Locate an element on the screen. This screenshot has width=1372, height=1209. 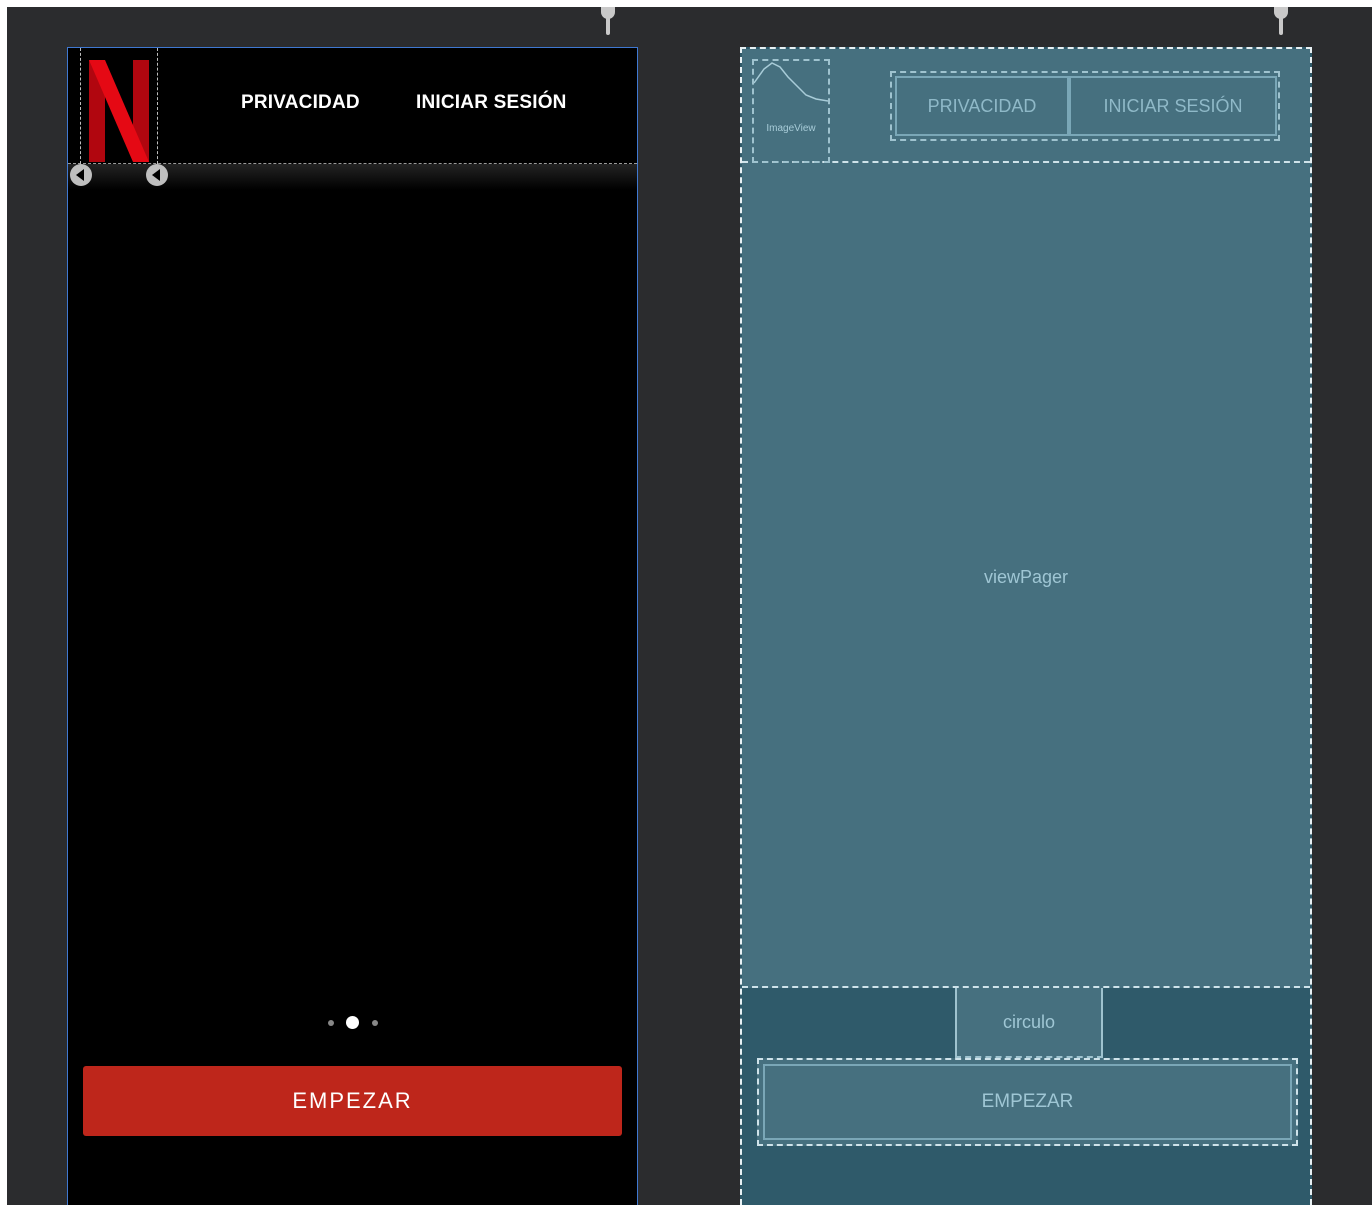
logo-image-view is located at coordinates (119, 106).